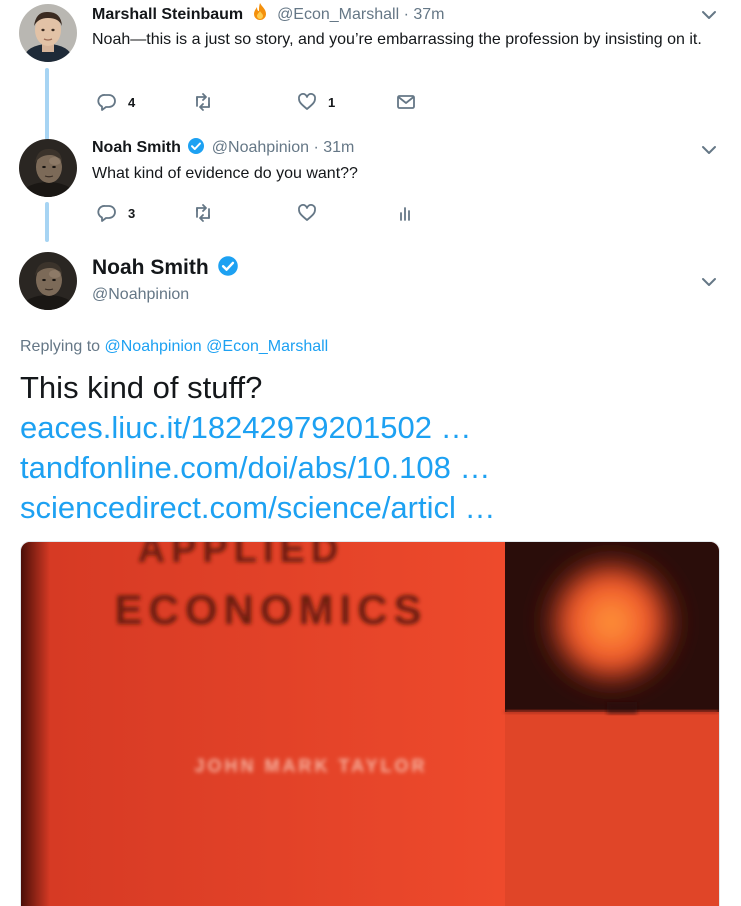  I want to click on reply-button: 4, so click(115, 102).